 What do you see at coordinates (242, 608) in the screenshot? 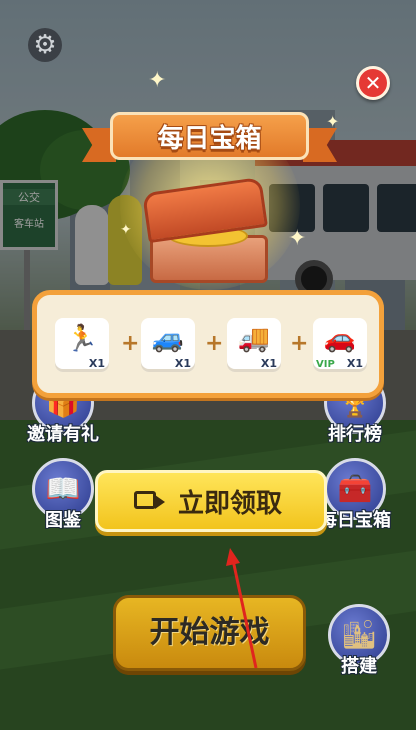
I see `pointer-arrow-icon` at bounding box center [242, 608].